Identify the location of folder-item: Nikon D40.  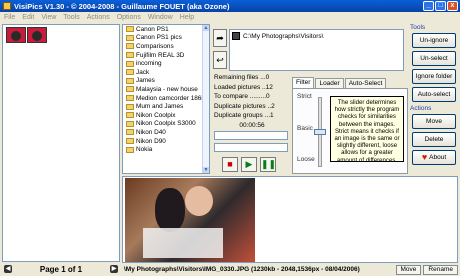
(166, 132).